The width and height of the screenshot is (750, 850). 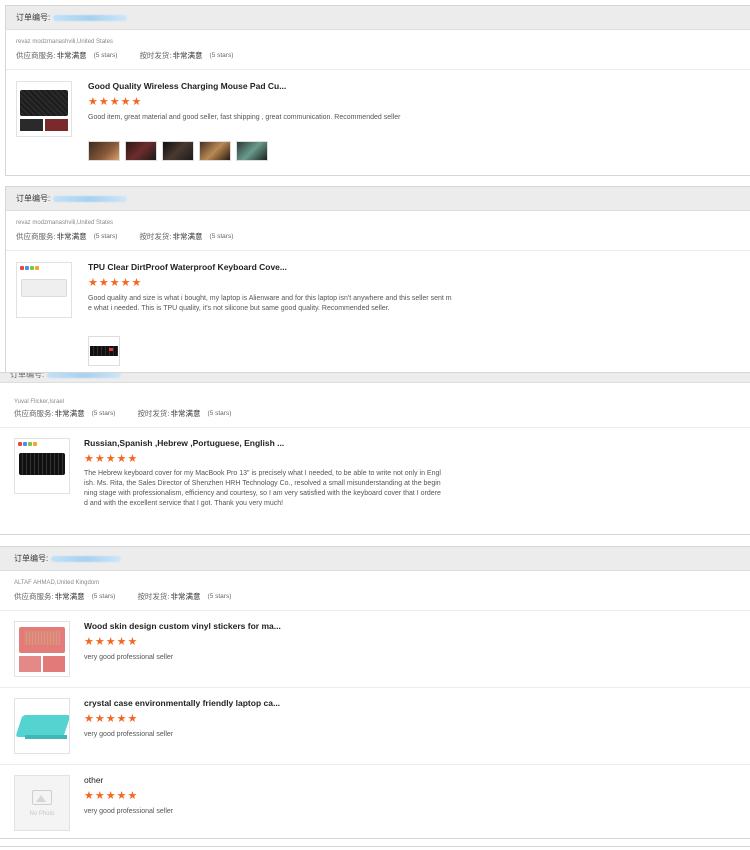 What do you see at coordinates (375, 846) in the screenshot?
I see `page-bottom-border` at bounding box center [375, 846].